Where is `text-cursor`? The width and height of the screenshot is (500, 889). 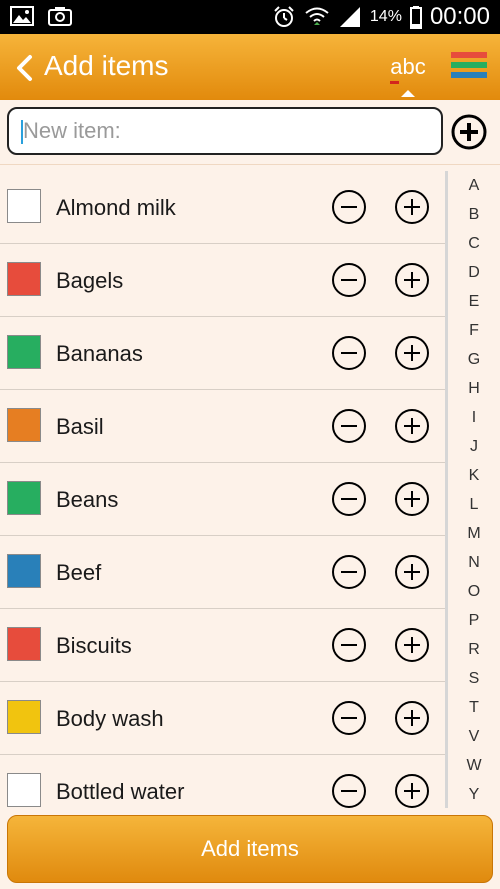
text-cursor is located at coordinates (22, 132).